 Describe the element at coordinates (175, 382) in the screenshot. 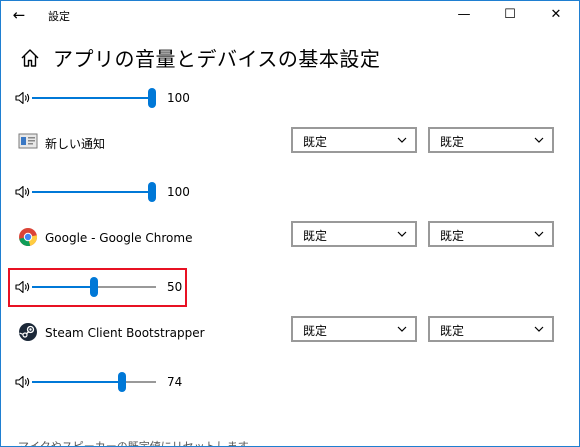

I see `volume-value: 74` at that location.